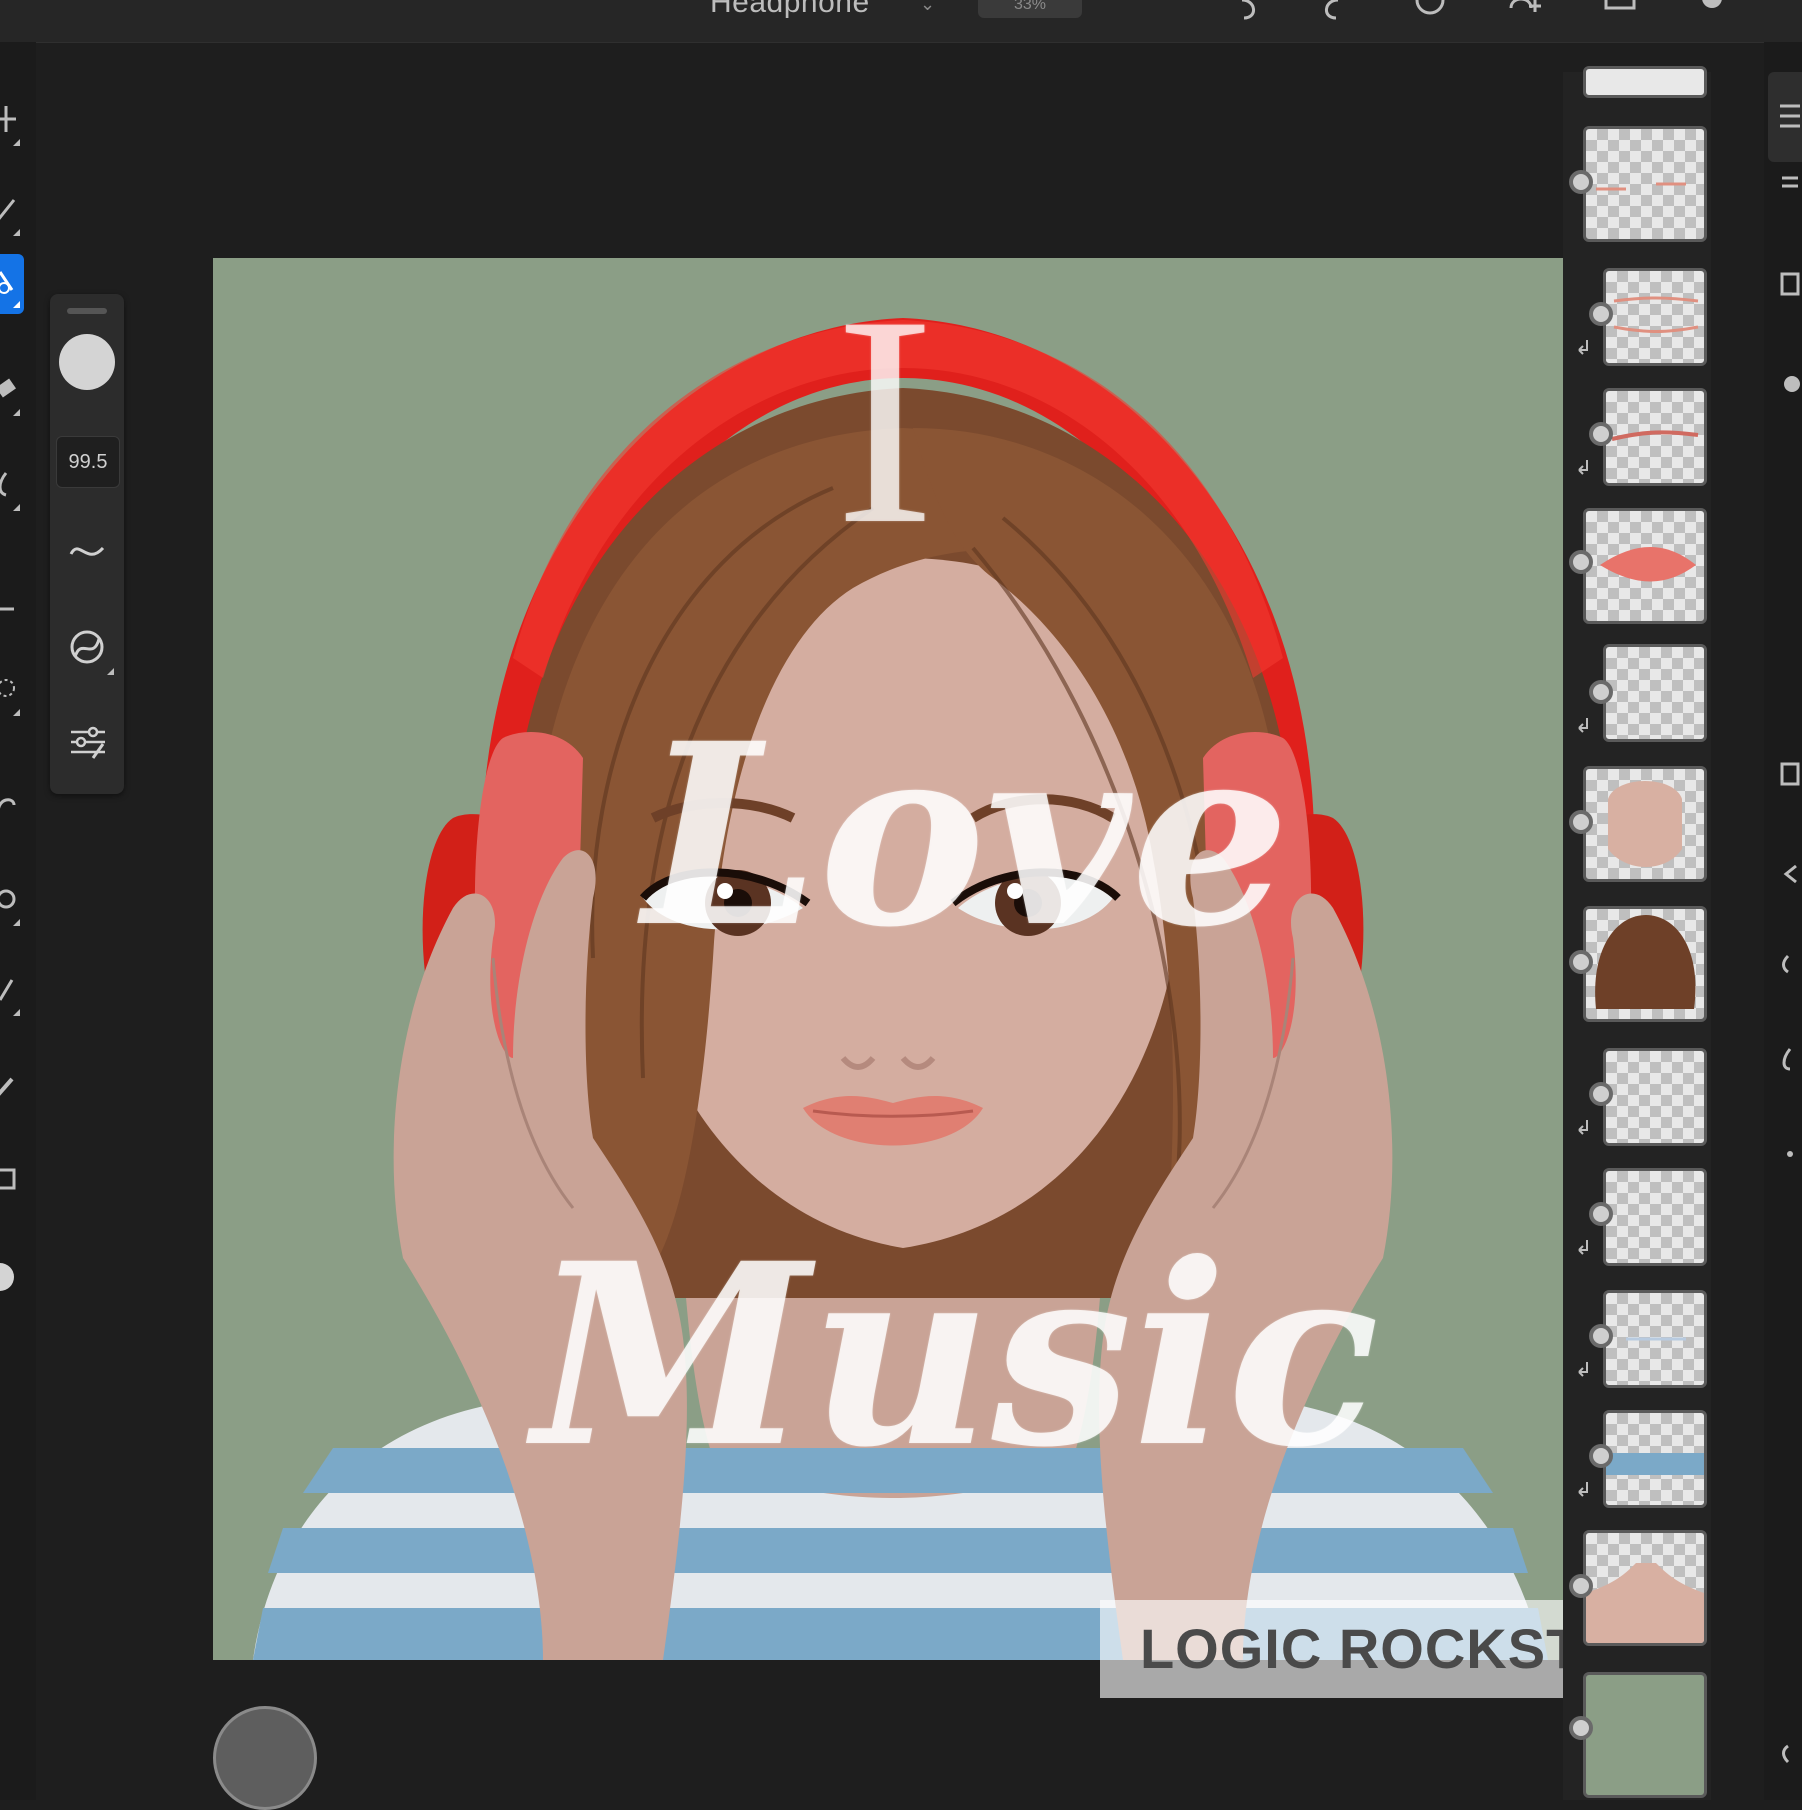  I want to click on pen-tool, so click(12, 992).